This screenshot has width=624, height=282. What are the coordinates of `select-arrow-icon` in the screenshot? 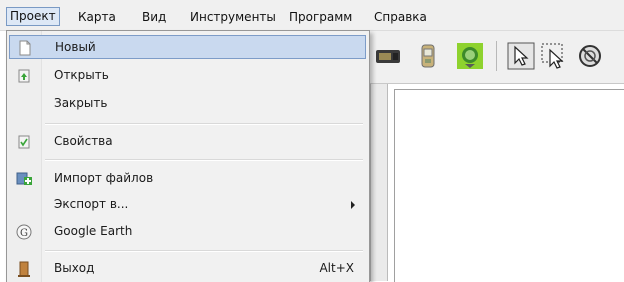 It's located at (521, 56).